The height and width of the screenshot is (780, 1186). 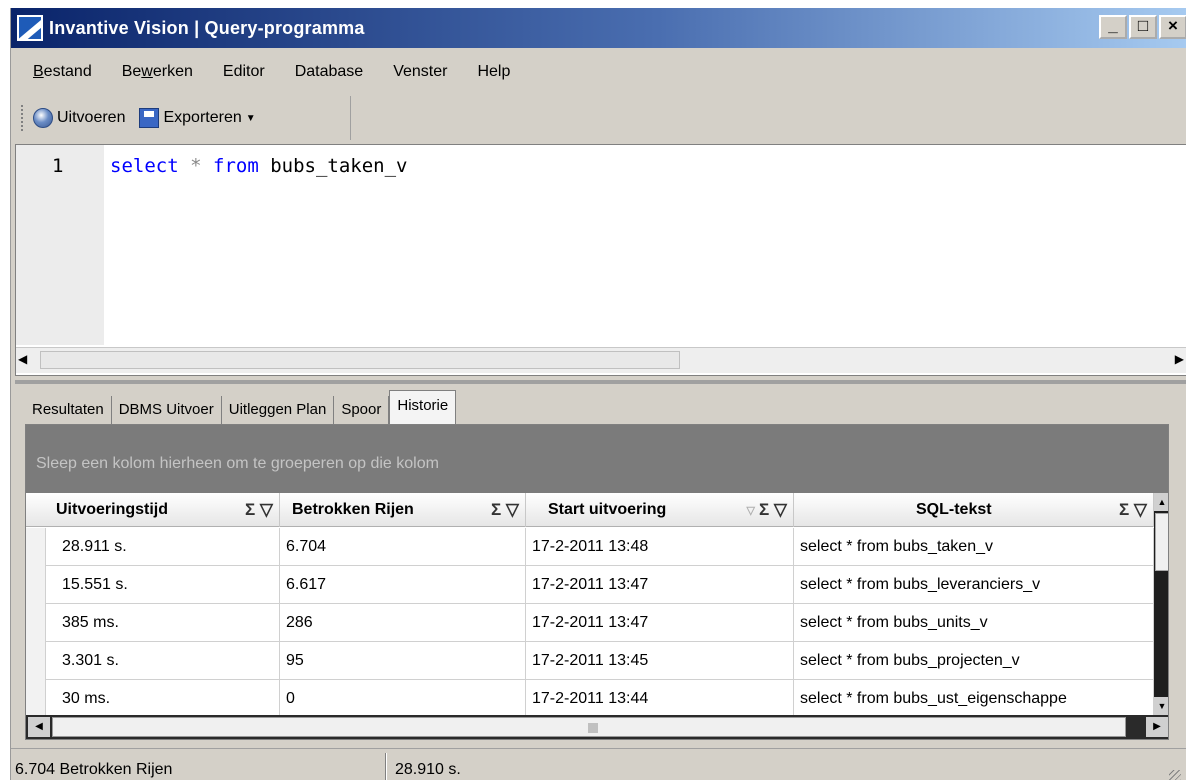 What do you see at coordinates (660, 661) in the screenshot?
I see `cell-start-uitvoering: 17-2-2011 13:45` at bounding box center [660, 661].